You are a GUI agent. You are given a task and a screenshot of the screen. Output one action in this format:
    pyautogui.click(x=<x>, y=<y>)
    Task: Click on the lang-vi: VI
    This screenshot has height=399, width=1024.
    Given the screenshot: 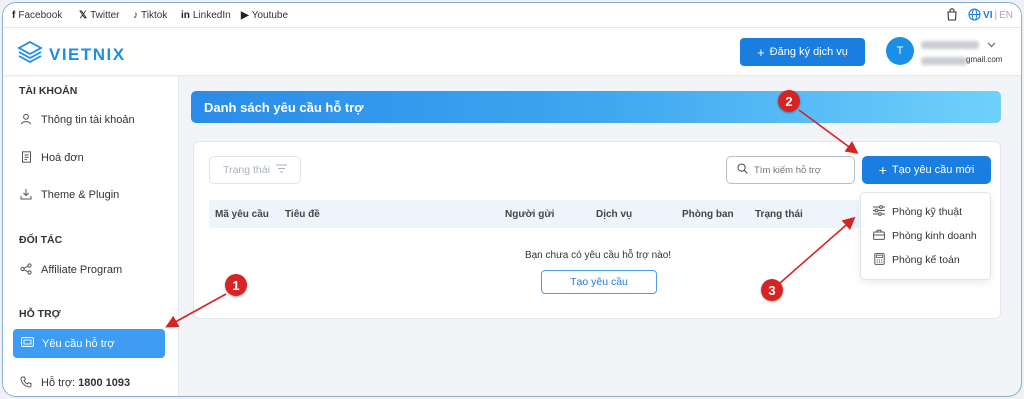 What is the action you would take?
    pyautogui.click(x=987, y=15)
    